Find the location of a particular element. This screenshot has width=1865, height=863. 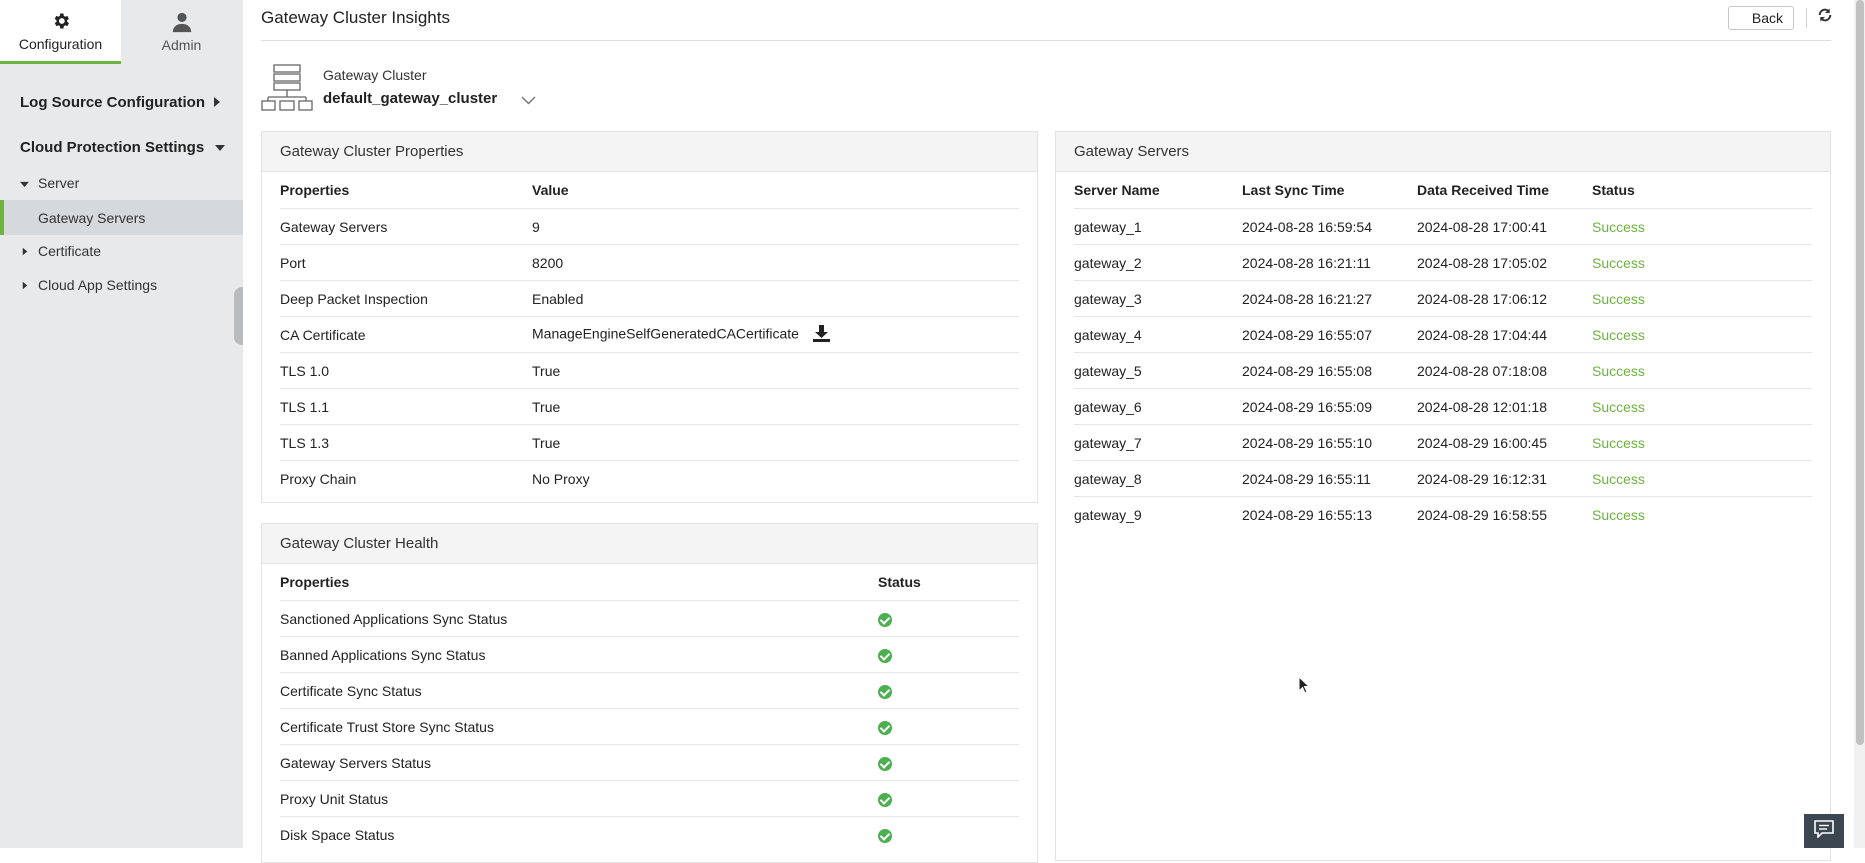

server-name: gateway_2 is located at coordinates (1158, 262).